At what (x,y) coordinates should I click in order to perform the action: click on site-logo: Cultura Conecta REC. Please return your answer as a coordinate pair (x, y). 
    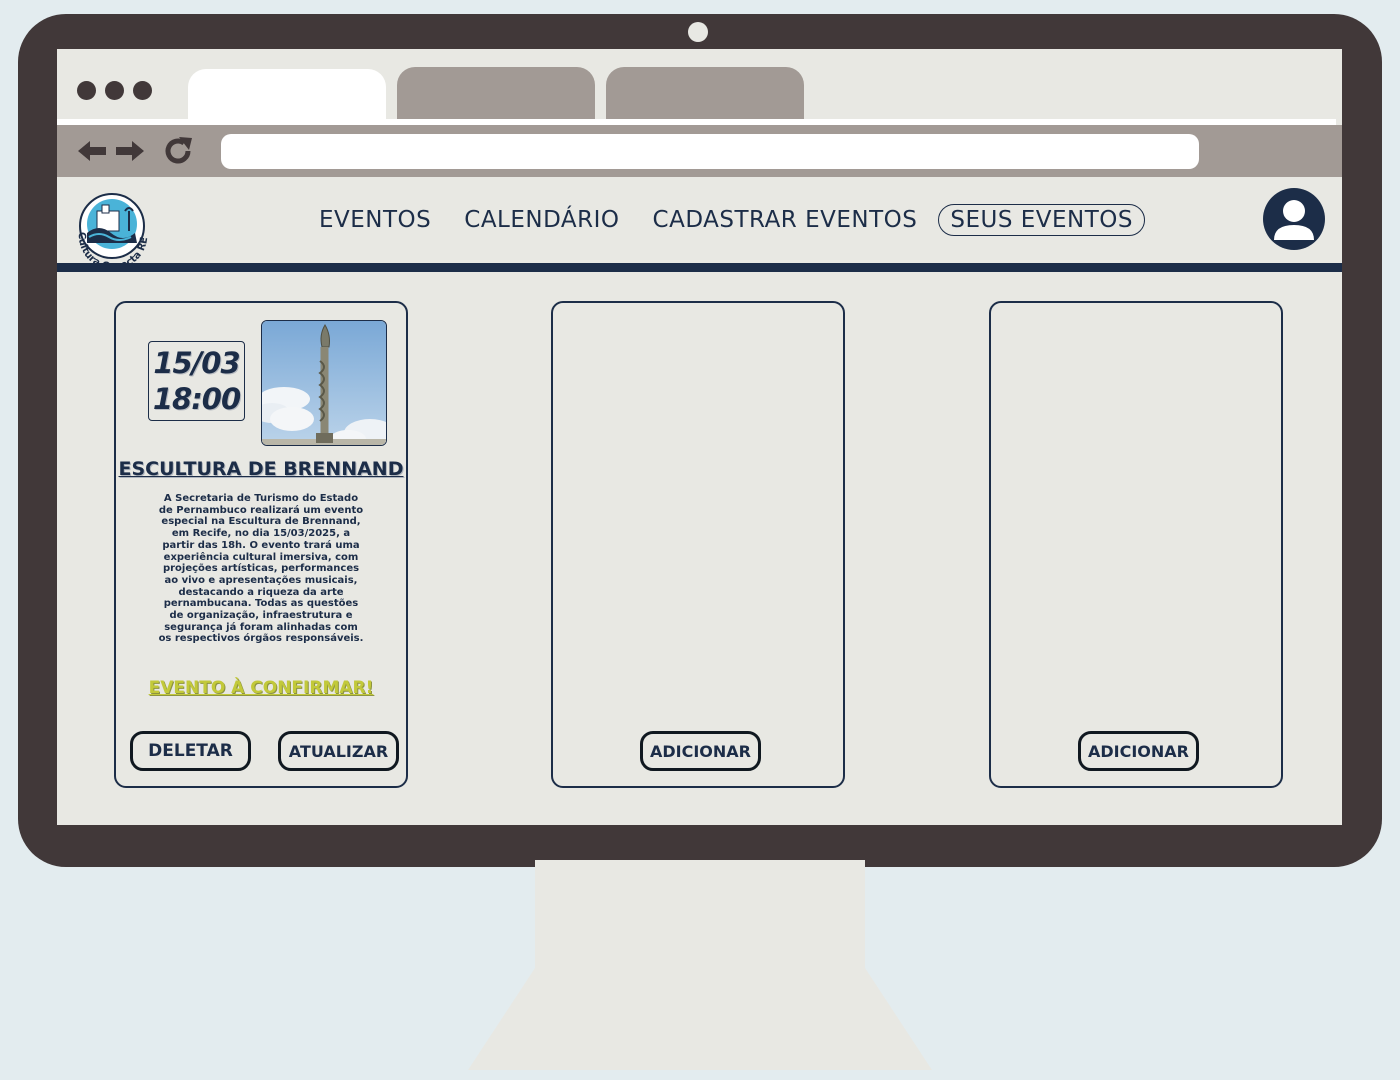
    Looking at the image, I should click on (110, 226).